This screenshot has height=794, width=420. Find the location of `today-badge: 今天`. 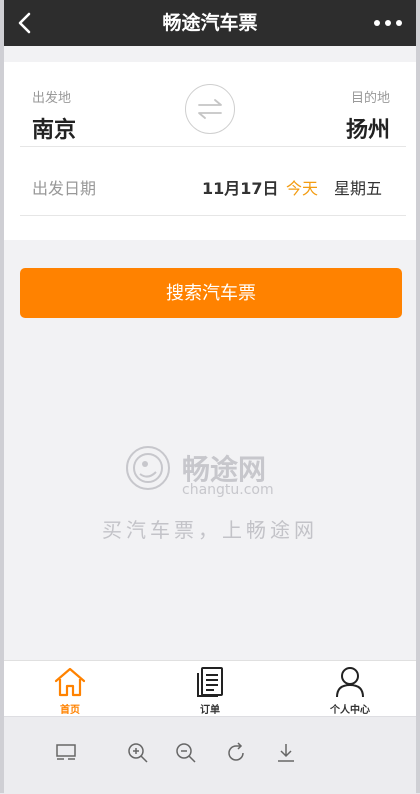

today-badge: 今天 is located at coordinates (302, 188).